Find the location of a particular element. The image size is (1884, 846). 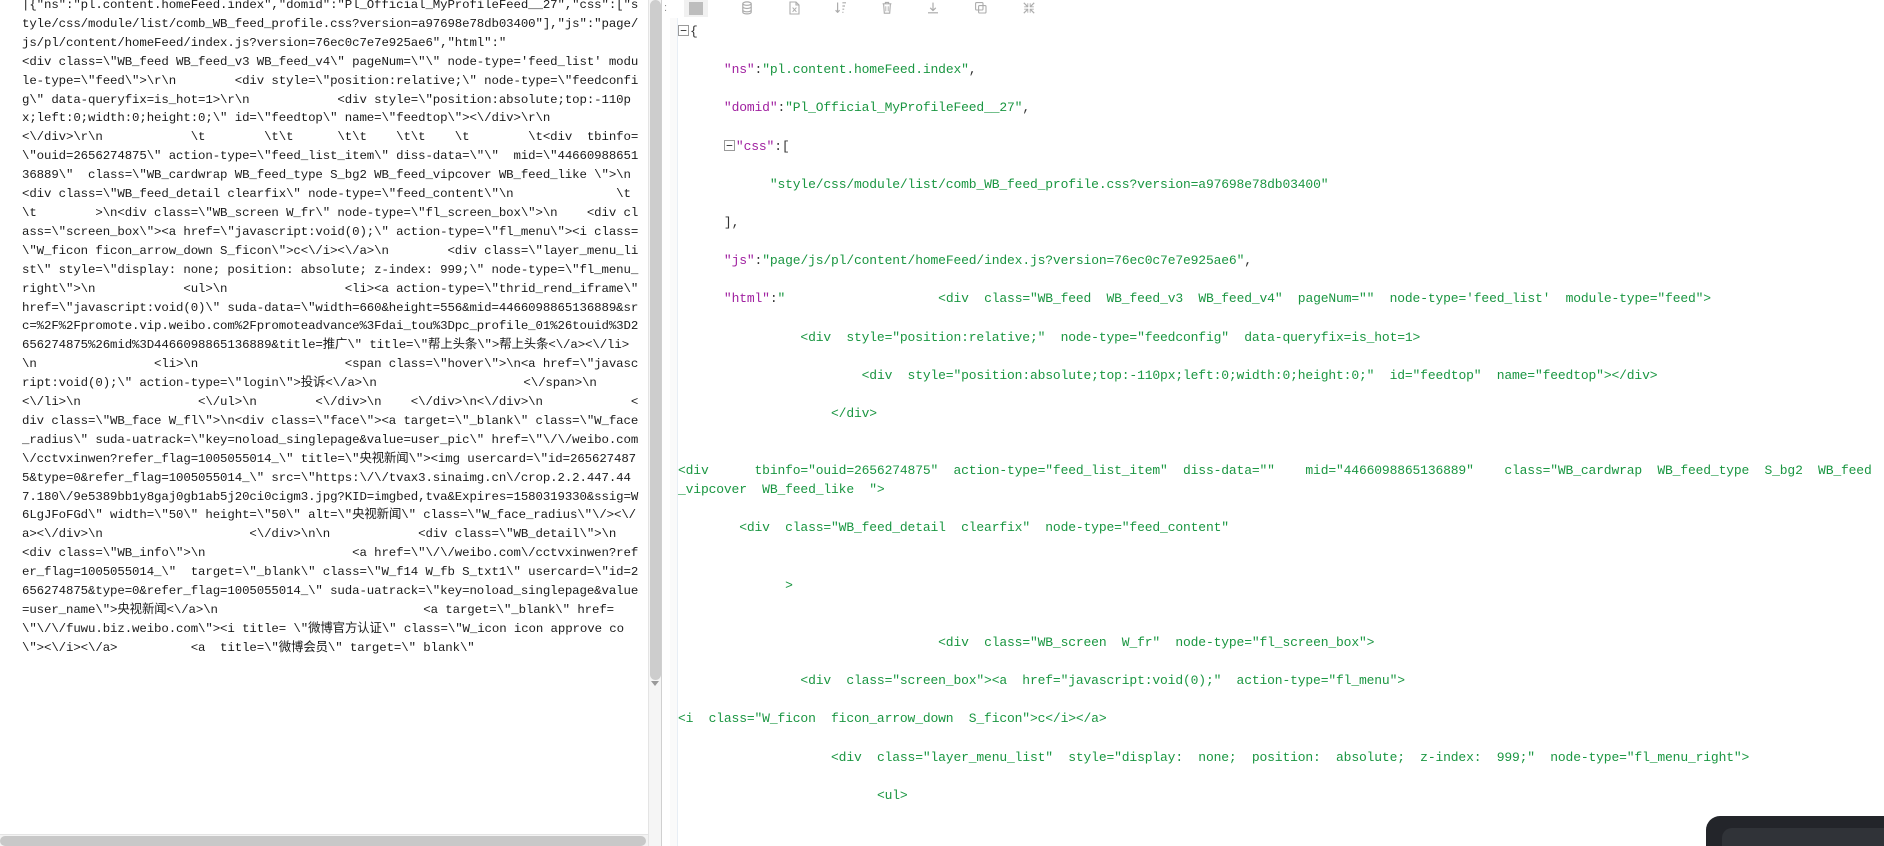

json-key: "css" is located at coordinates (755, 146).